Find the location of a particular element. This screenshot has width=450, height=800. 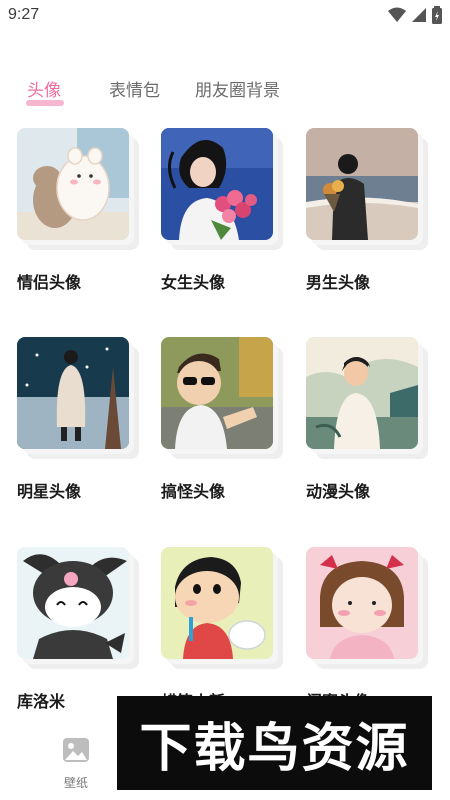

category-card-funny: 搞怪头像 is located at coordinates (226, 419).